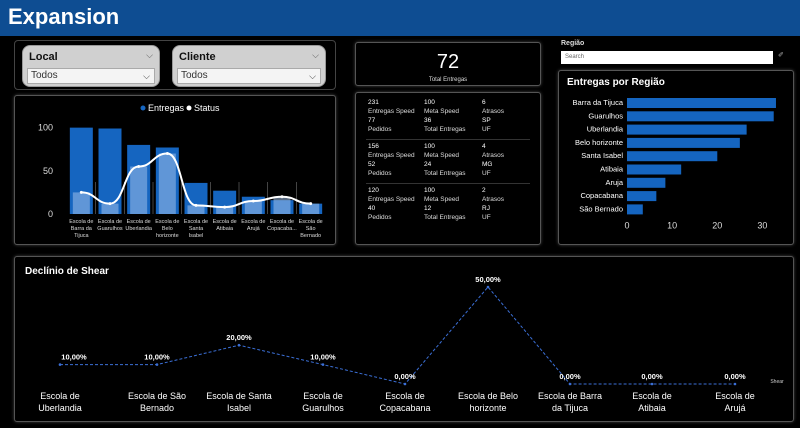  What do you see at coordinates (570, 408) in the screenshot?
I see `x-tick-label: da Tijuca` at bounding box center [570, 408].